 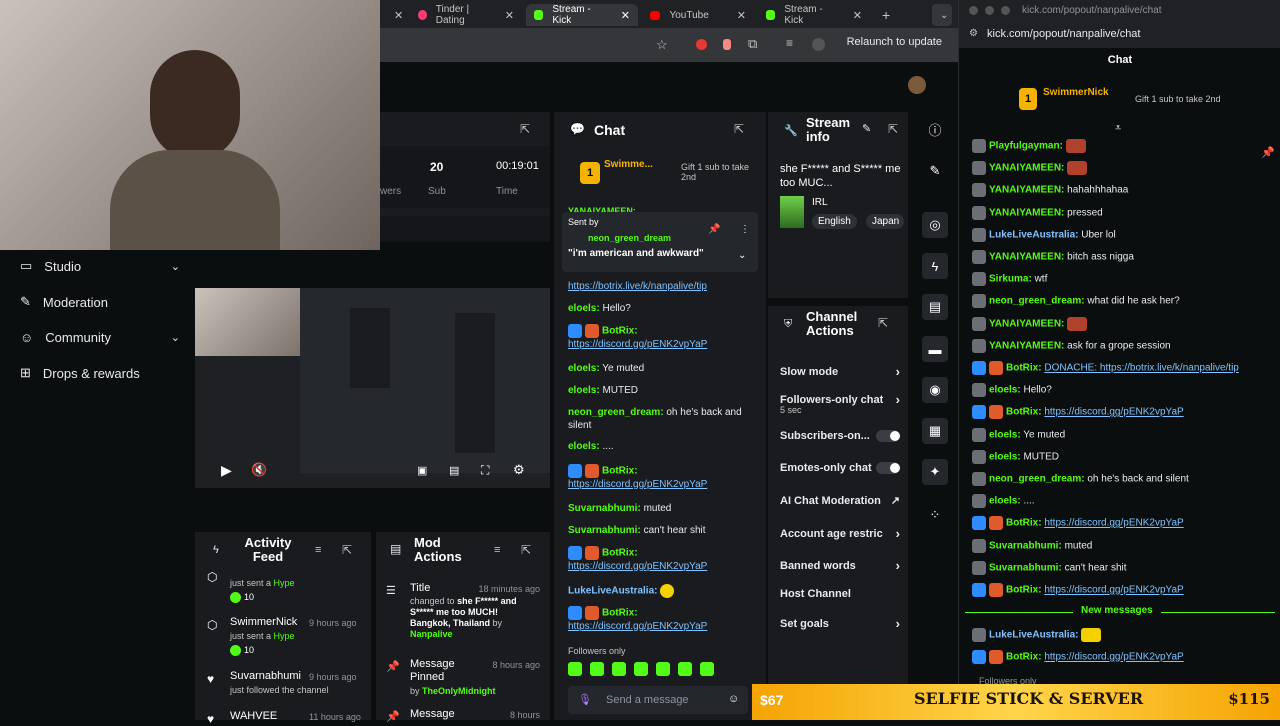 What do you see at coordinates (973, 33) in the screenshot?
I see `settings-icon: ⚙` at bounding box center [973, 33].